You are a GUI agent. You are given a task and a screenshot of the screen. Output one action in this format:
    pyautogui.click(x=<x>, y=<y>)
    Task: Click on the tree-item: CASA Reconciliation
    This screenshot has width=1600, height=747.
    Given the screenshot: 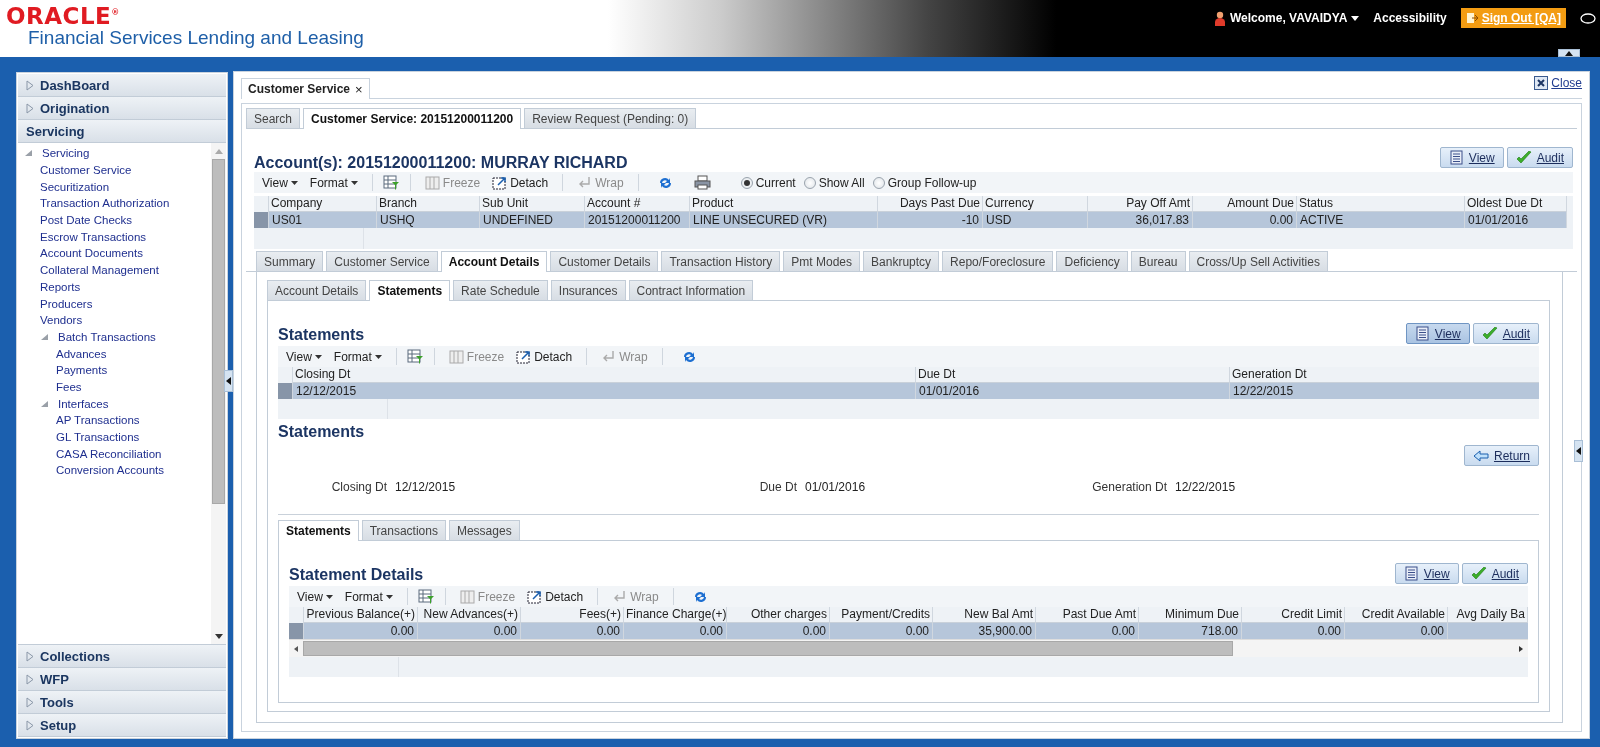 What is the action you would take?
    pyautogui.click(x=117, y=454)
    